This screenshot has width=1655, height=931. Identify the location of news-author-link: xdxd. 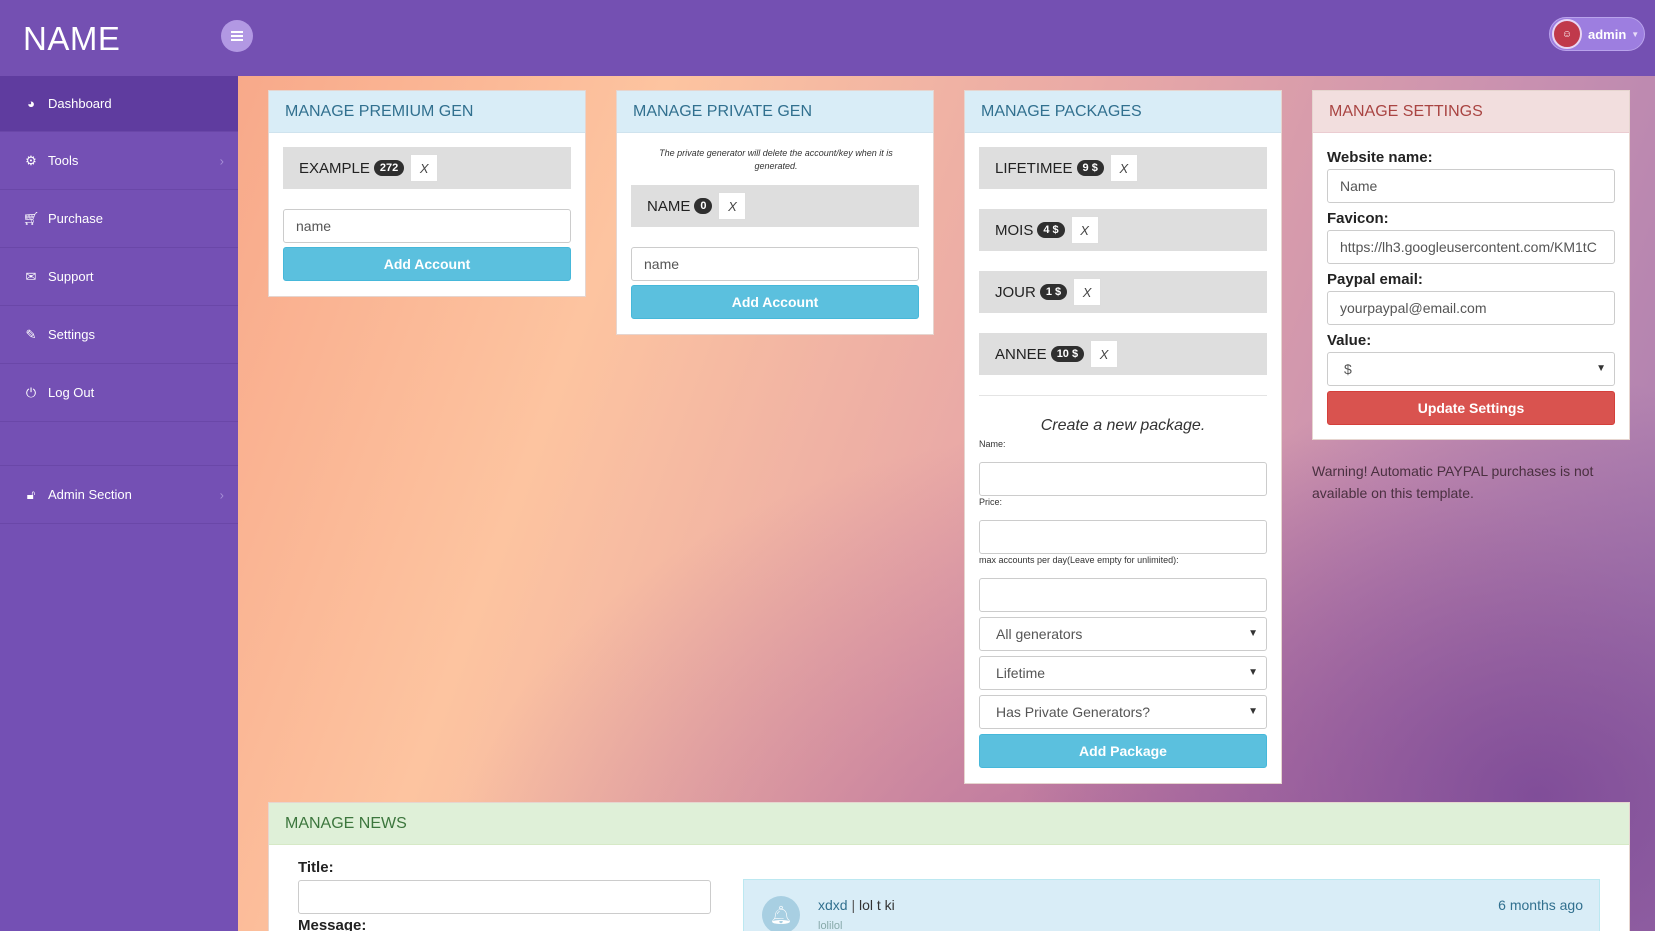
(833, 905).